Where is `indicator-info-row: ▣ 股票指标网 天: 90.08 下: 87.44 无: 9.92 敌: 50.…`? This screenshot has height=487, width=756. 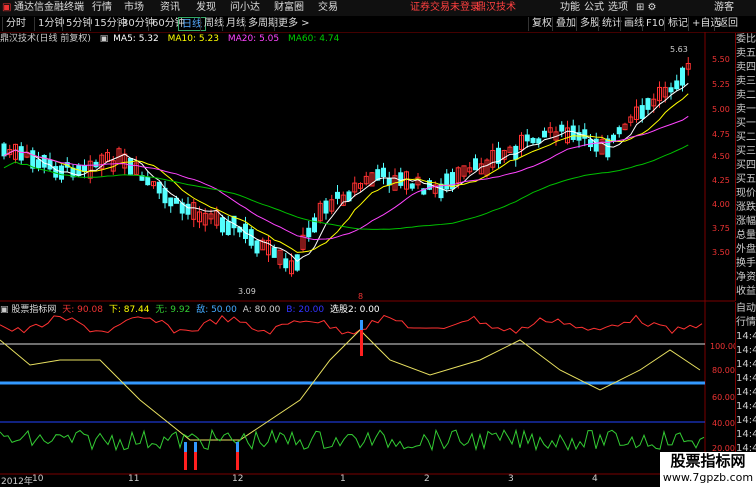 indicator-info-row: ▣ 股票指标网 天: 90.08 下: 87.44 无: 9.92 敌: 50.… is located at coordinates (190, 310).